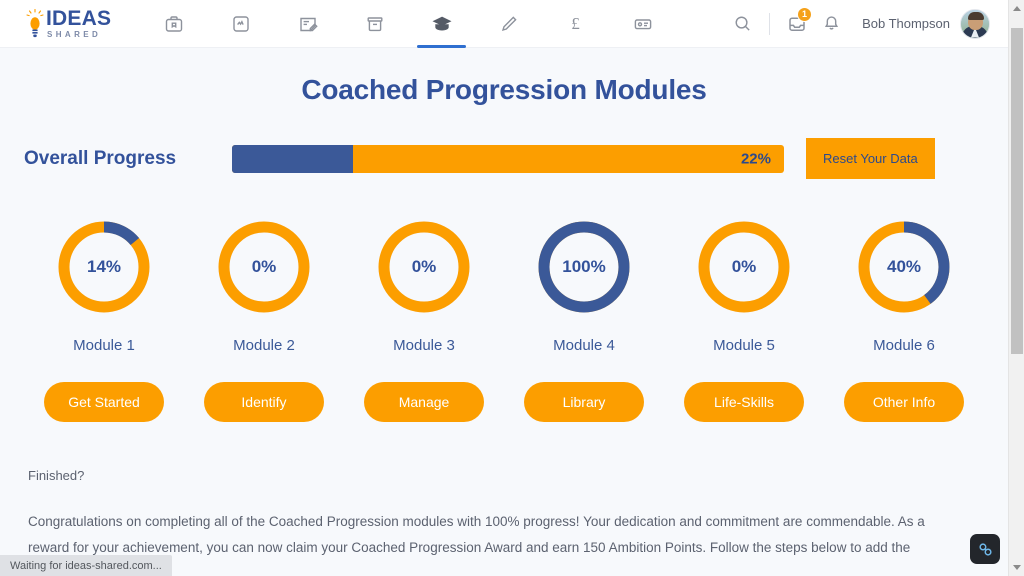  What do you see at coordinates (104, 402) in the screenshot?
I see `module-action-button: Get Started` at bounding box center [104, 402].